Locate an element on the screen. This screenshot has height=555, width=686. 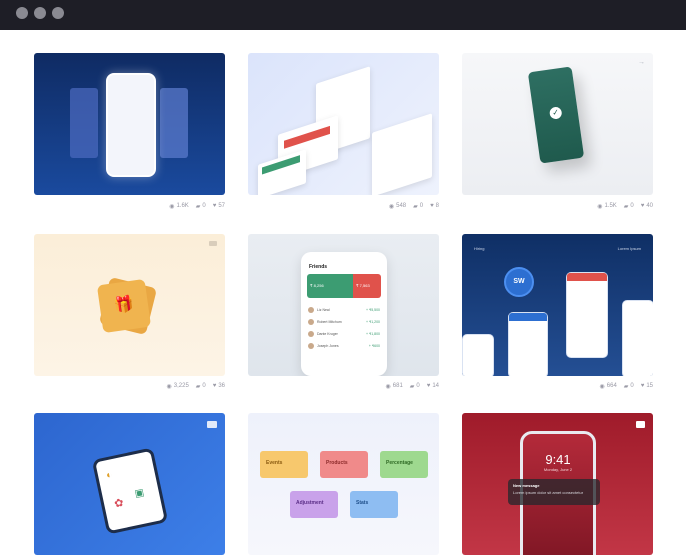
balance-positive: ₹ 8,256 is located at coordinates (330, 286).